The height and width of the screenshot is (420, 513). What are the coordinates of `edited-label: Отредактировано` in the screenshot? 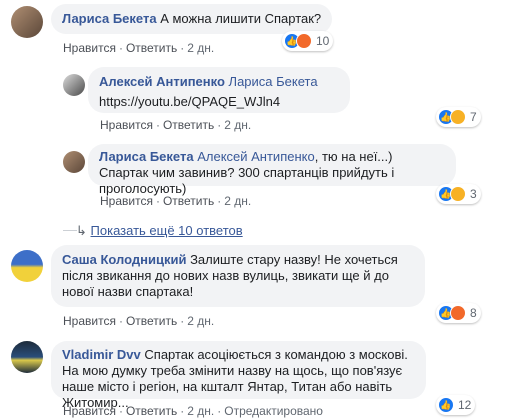 It's located at (273, 411).